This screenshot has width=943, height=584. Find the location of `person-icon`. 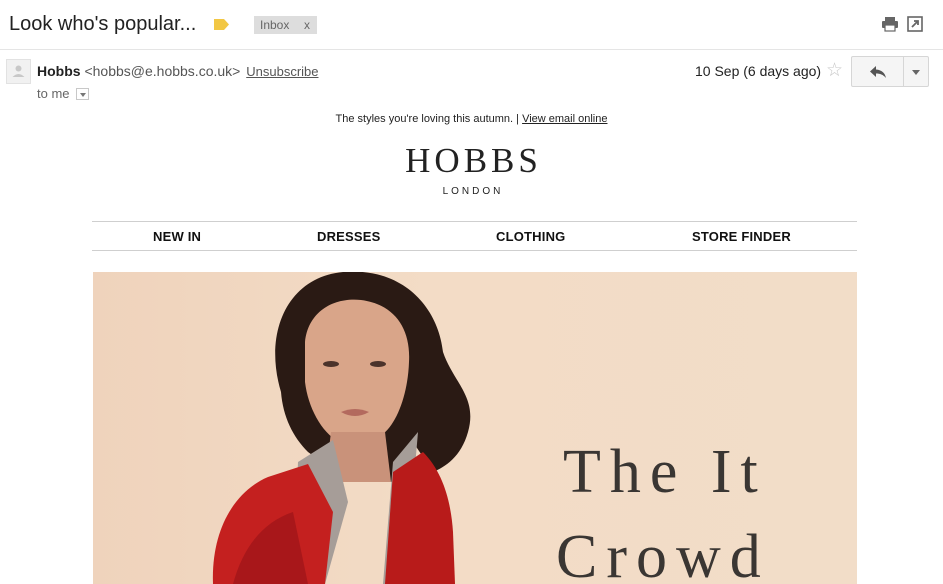

person-icon is located at coordinates (18, 71).